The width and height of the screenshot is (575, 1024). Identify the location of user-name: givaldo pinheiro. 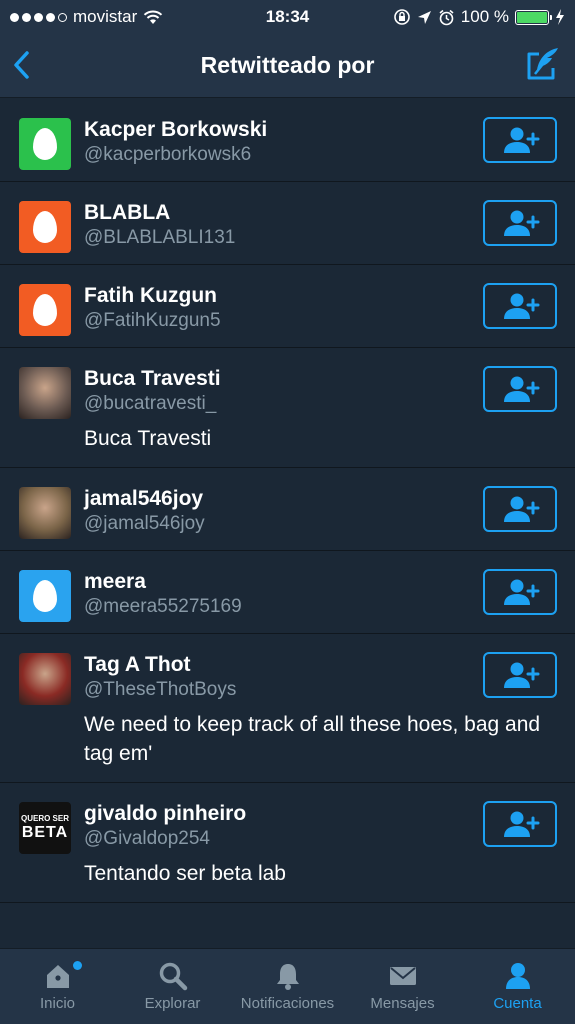
(165, 813).